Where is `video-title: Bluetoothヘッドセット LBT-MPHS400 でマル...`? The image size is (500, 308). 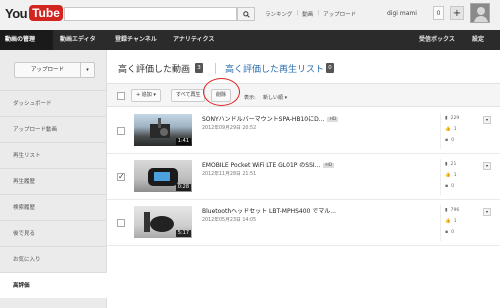 video-title: Bluetoothヘッドセット LBT-MPHS400 でマル... is located at coordinates (269, 210).